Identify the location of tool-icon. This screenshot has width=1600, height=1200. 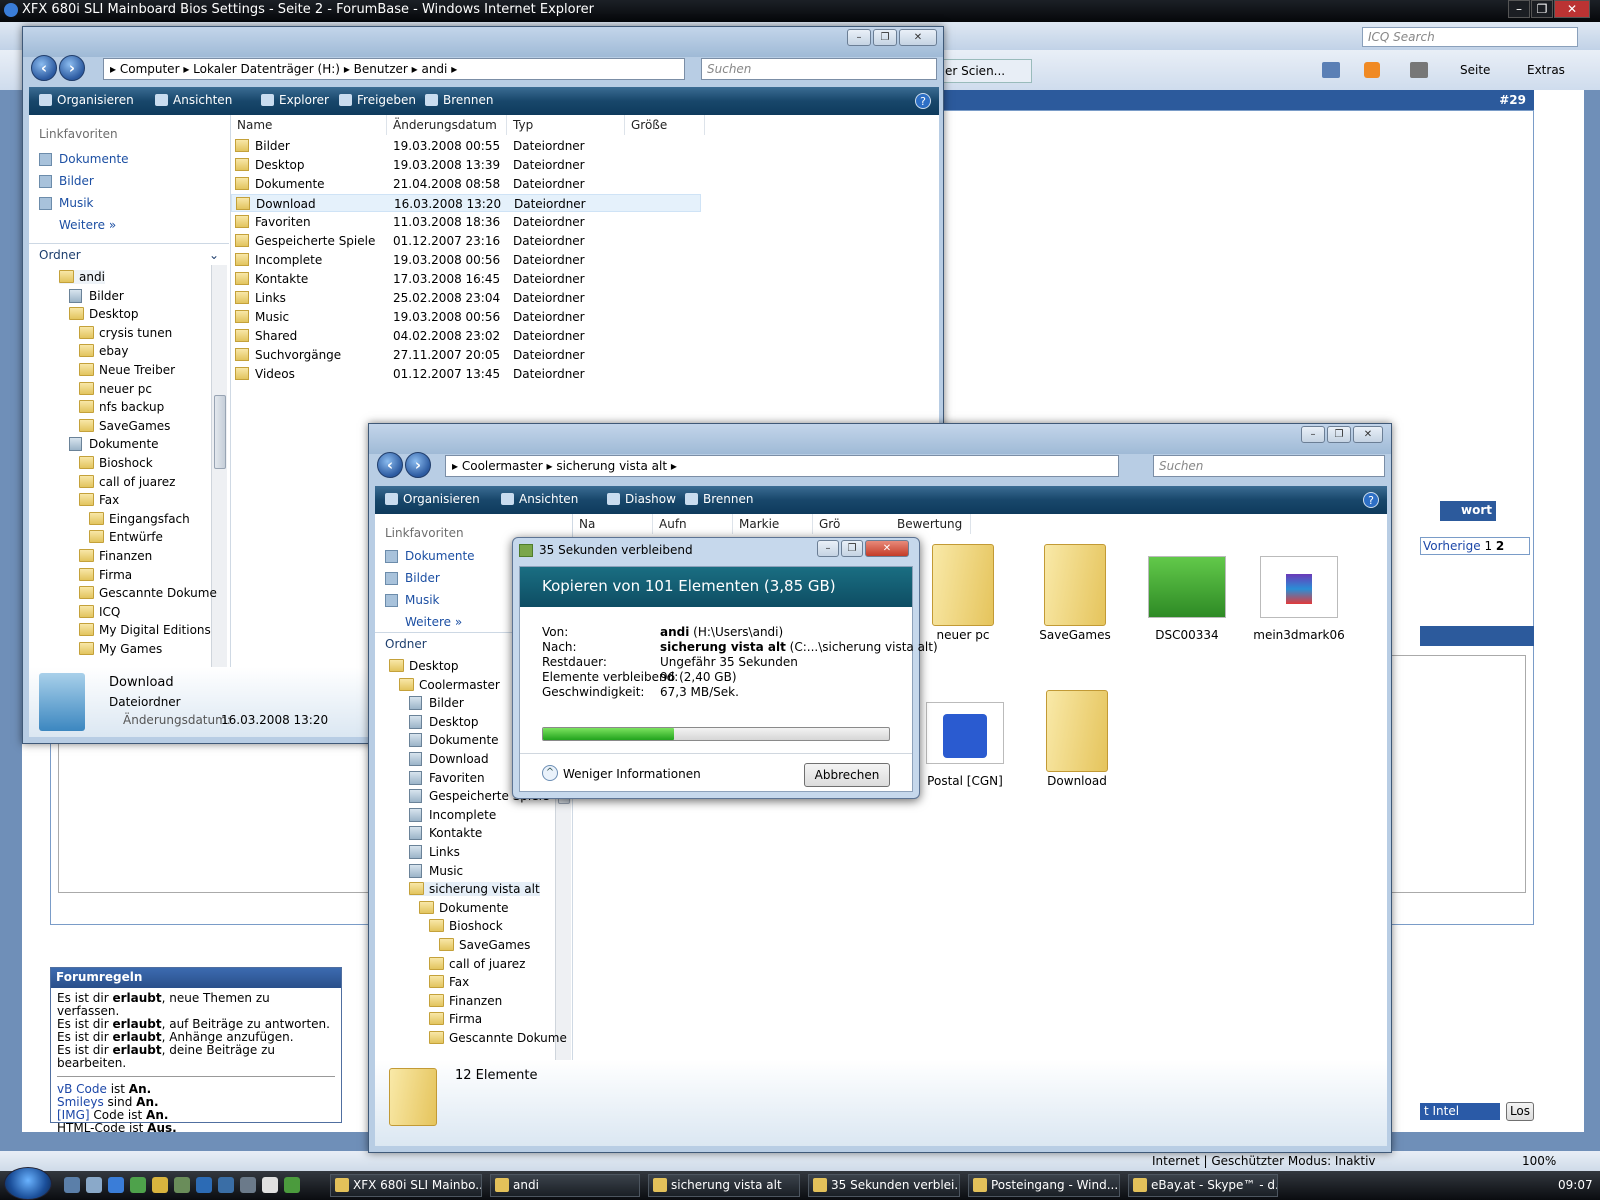
(226, 1185).